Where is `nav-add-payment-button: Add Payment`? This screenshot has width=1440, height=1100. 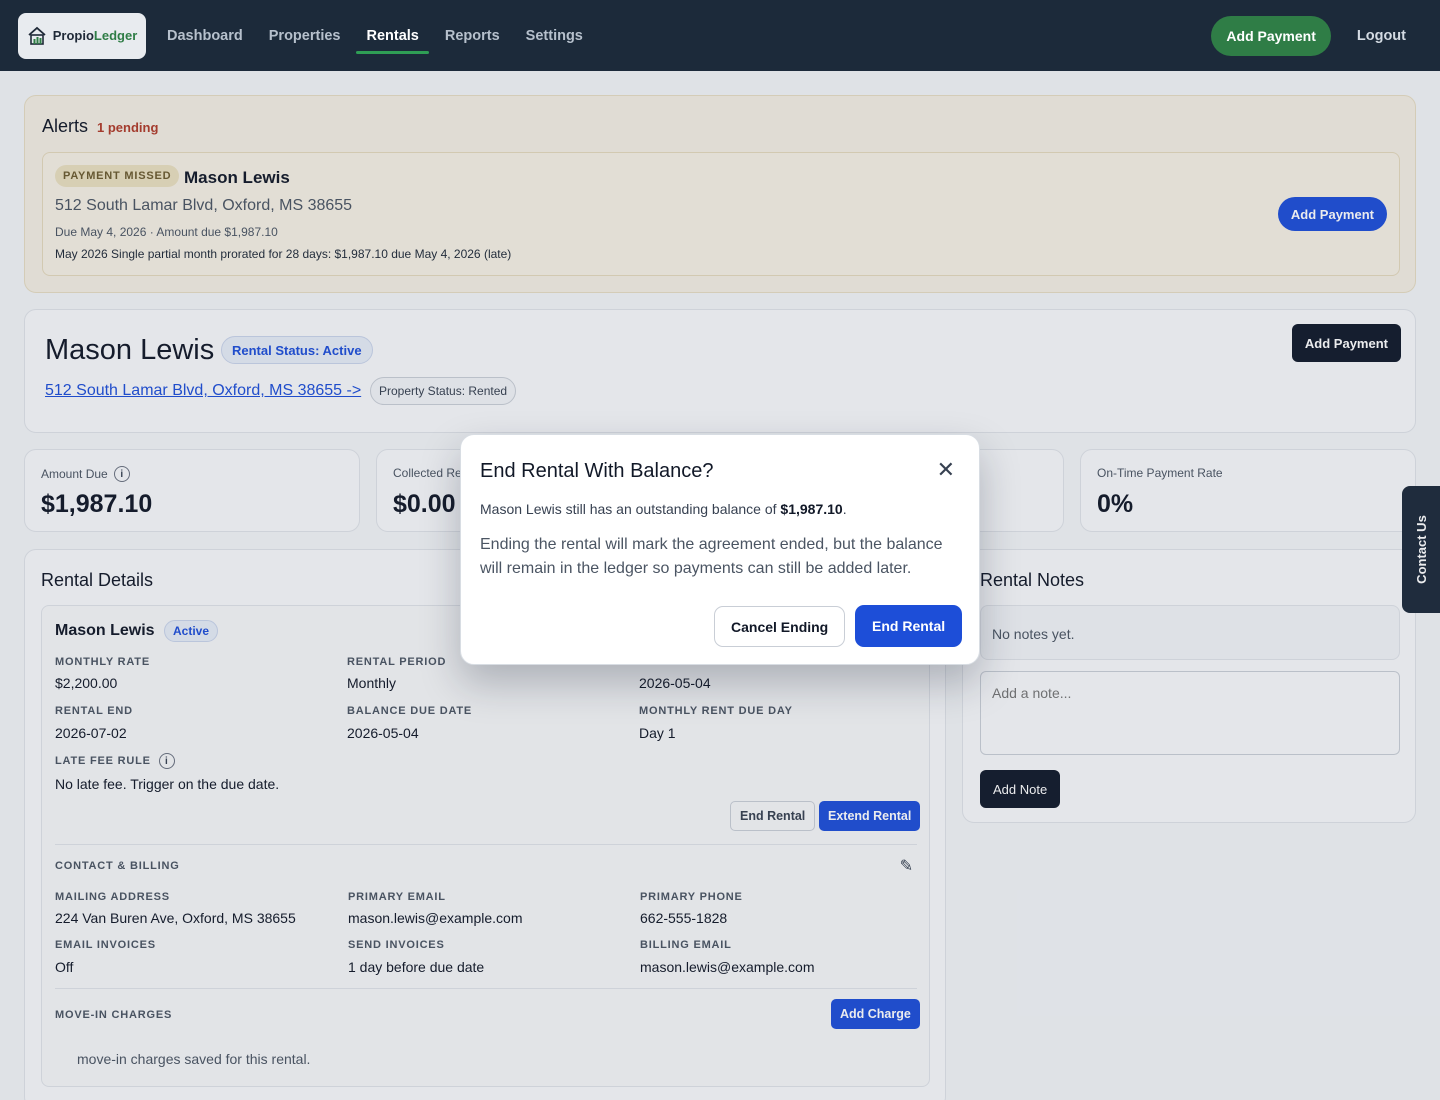
nav-add-payment-button: Add Payment is located at coordinates (1271, 35).